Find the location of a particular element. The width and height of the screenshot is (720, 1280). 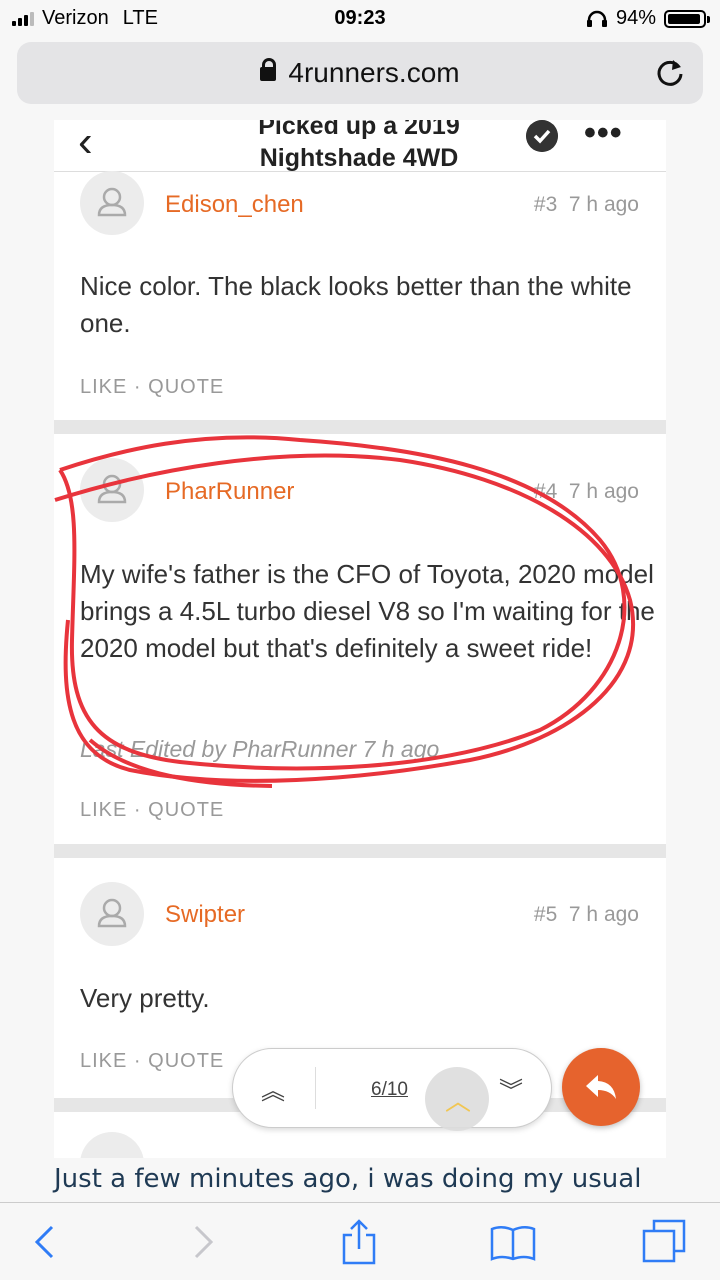

post-author: PharRunner is located at coordinates (229, 492).